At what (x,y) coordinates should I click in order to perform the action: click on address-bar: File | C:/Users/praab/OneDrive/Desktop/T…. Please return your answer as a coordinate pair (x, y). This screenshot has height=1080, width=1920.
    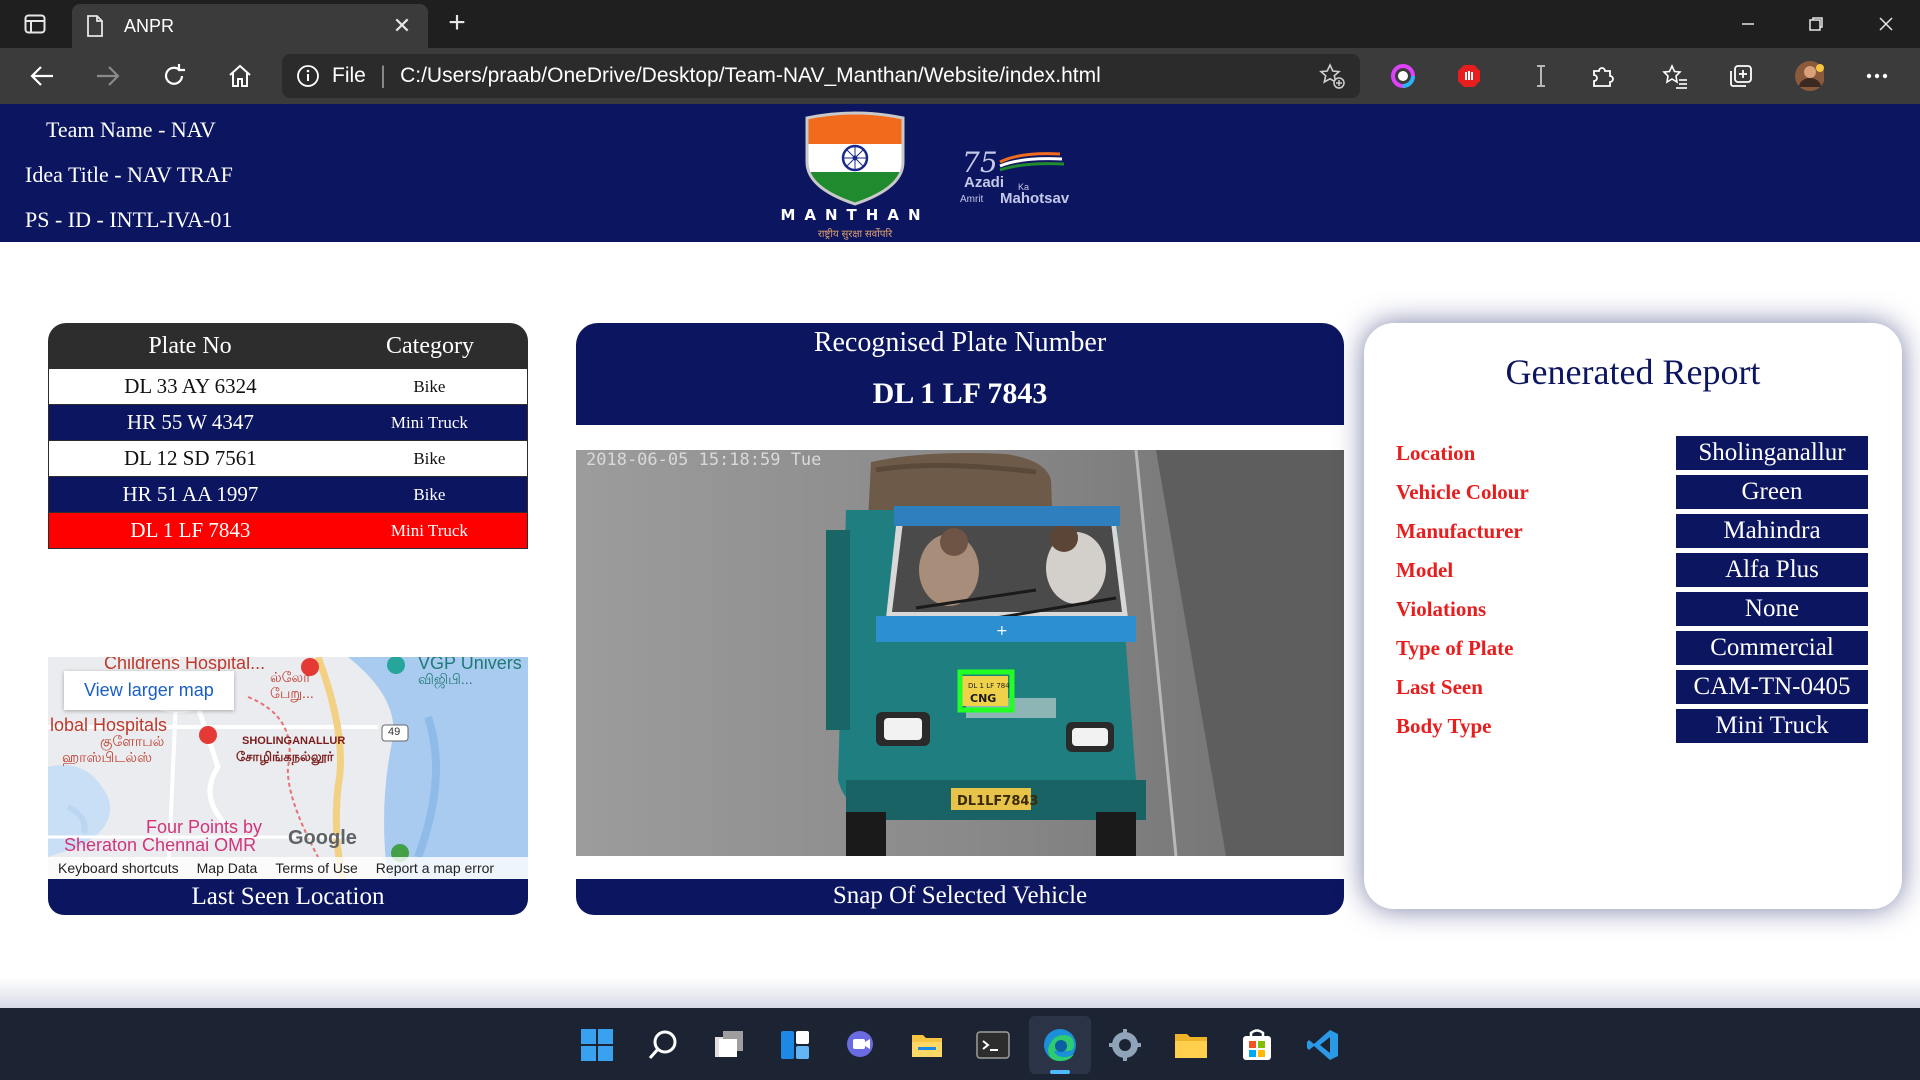
    Looking at the image, I should click on (821, 76).